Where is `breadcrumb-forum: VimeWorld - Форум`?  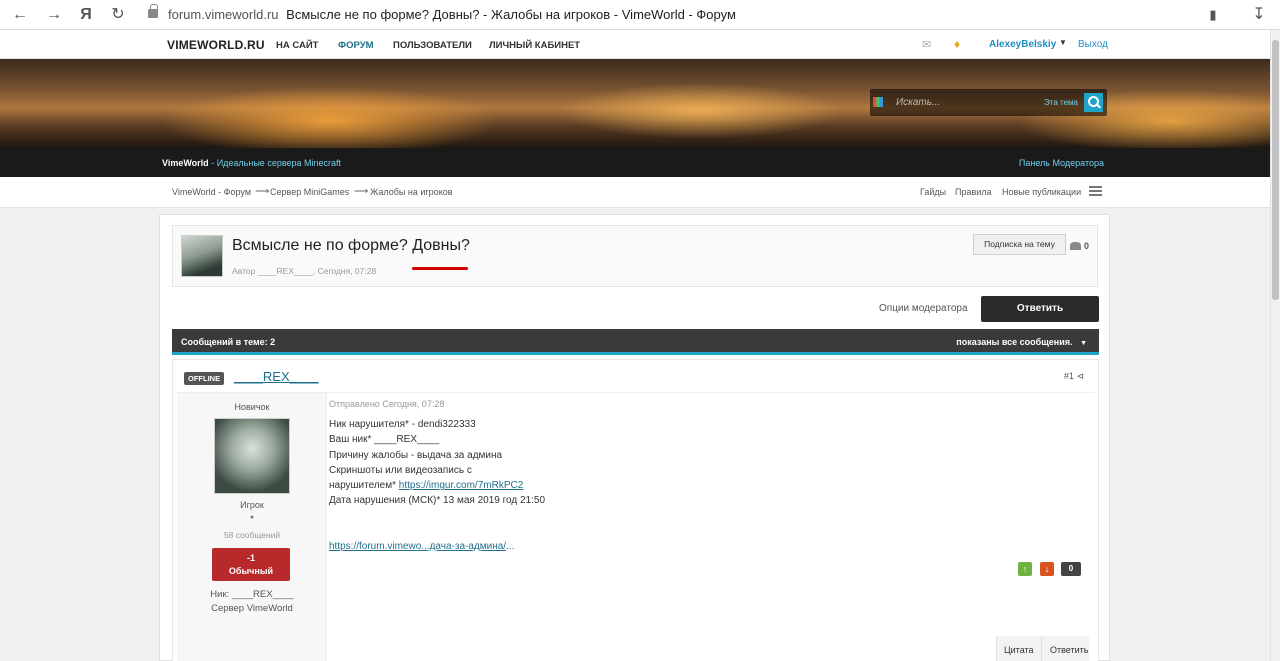 breadcrumb-forum: VimeWorld - Форум is located at coordinates (211, 192).